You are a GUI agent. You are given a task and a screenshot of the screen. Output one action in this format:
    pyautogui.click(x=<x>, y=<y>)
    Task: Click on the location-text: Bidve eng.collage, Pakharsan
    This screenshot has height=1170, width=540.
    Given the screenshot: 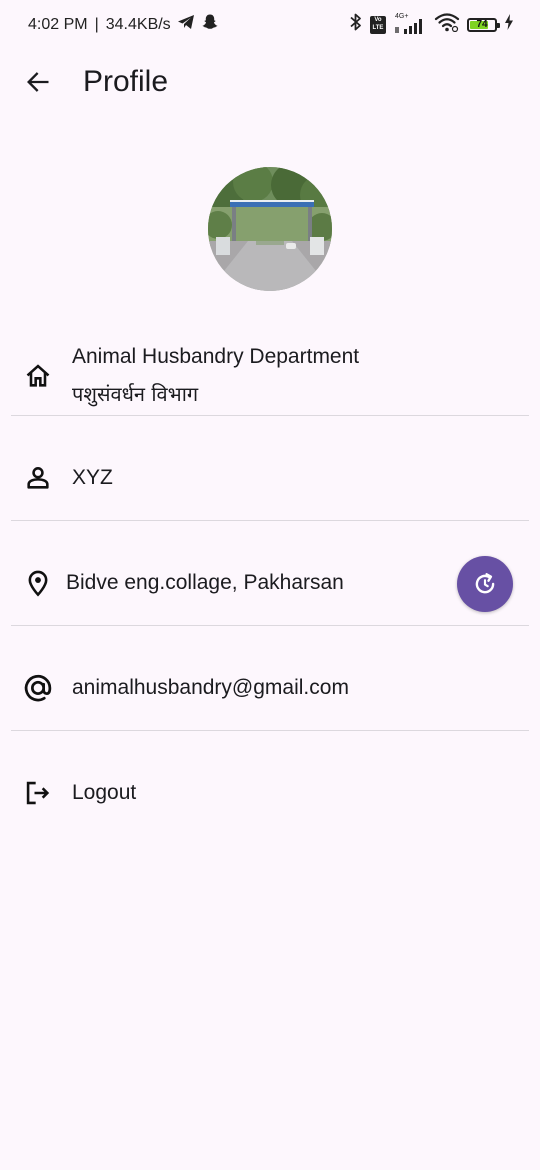 What is the action you would take?
    pyautogui.click(x=205, y=582)
    